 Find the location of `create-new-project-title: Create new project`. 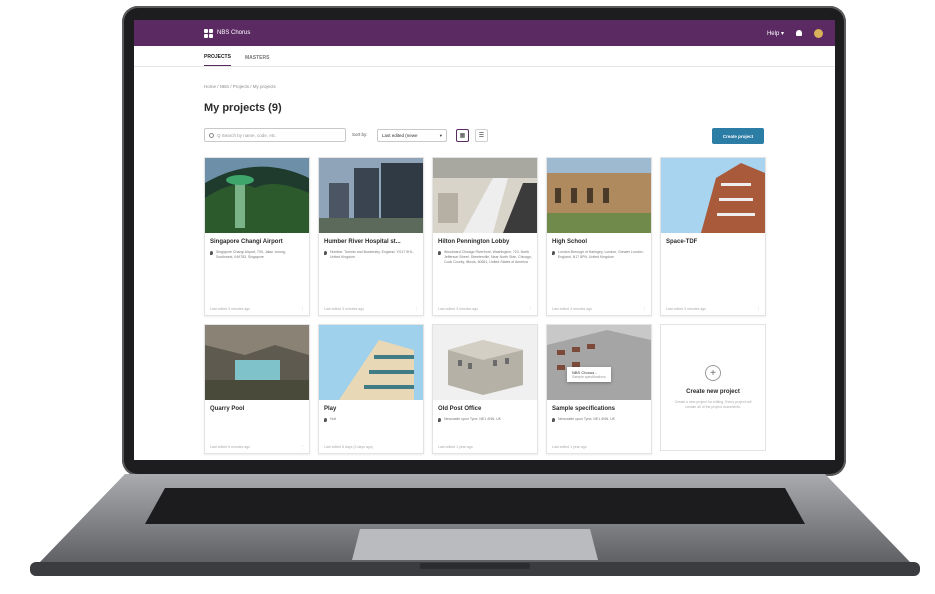

create-new-project-title: Create new project is located at coordinates (713, 392).